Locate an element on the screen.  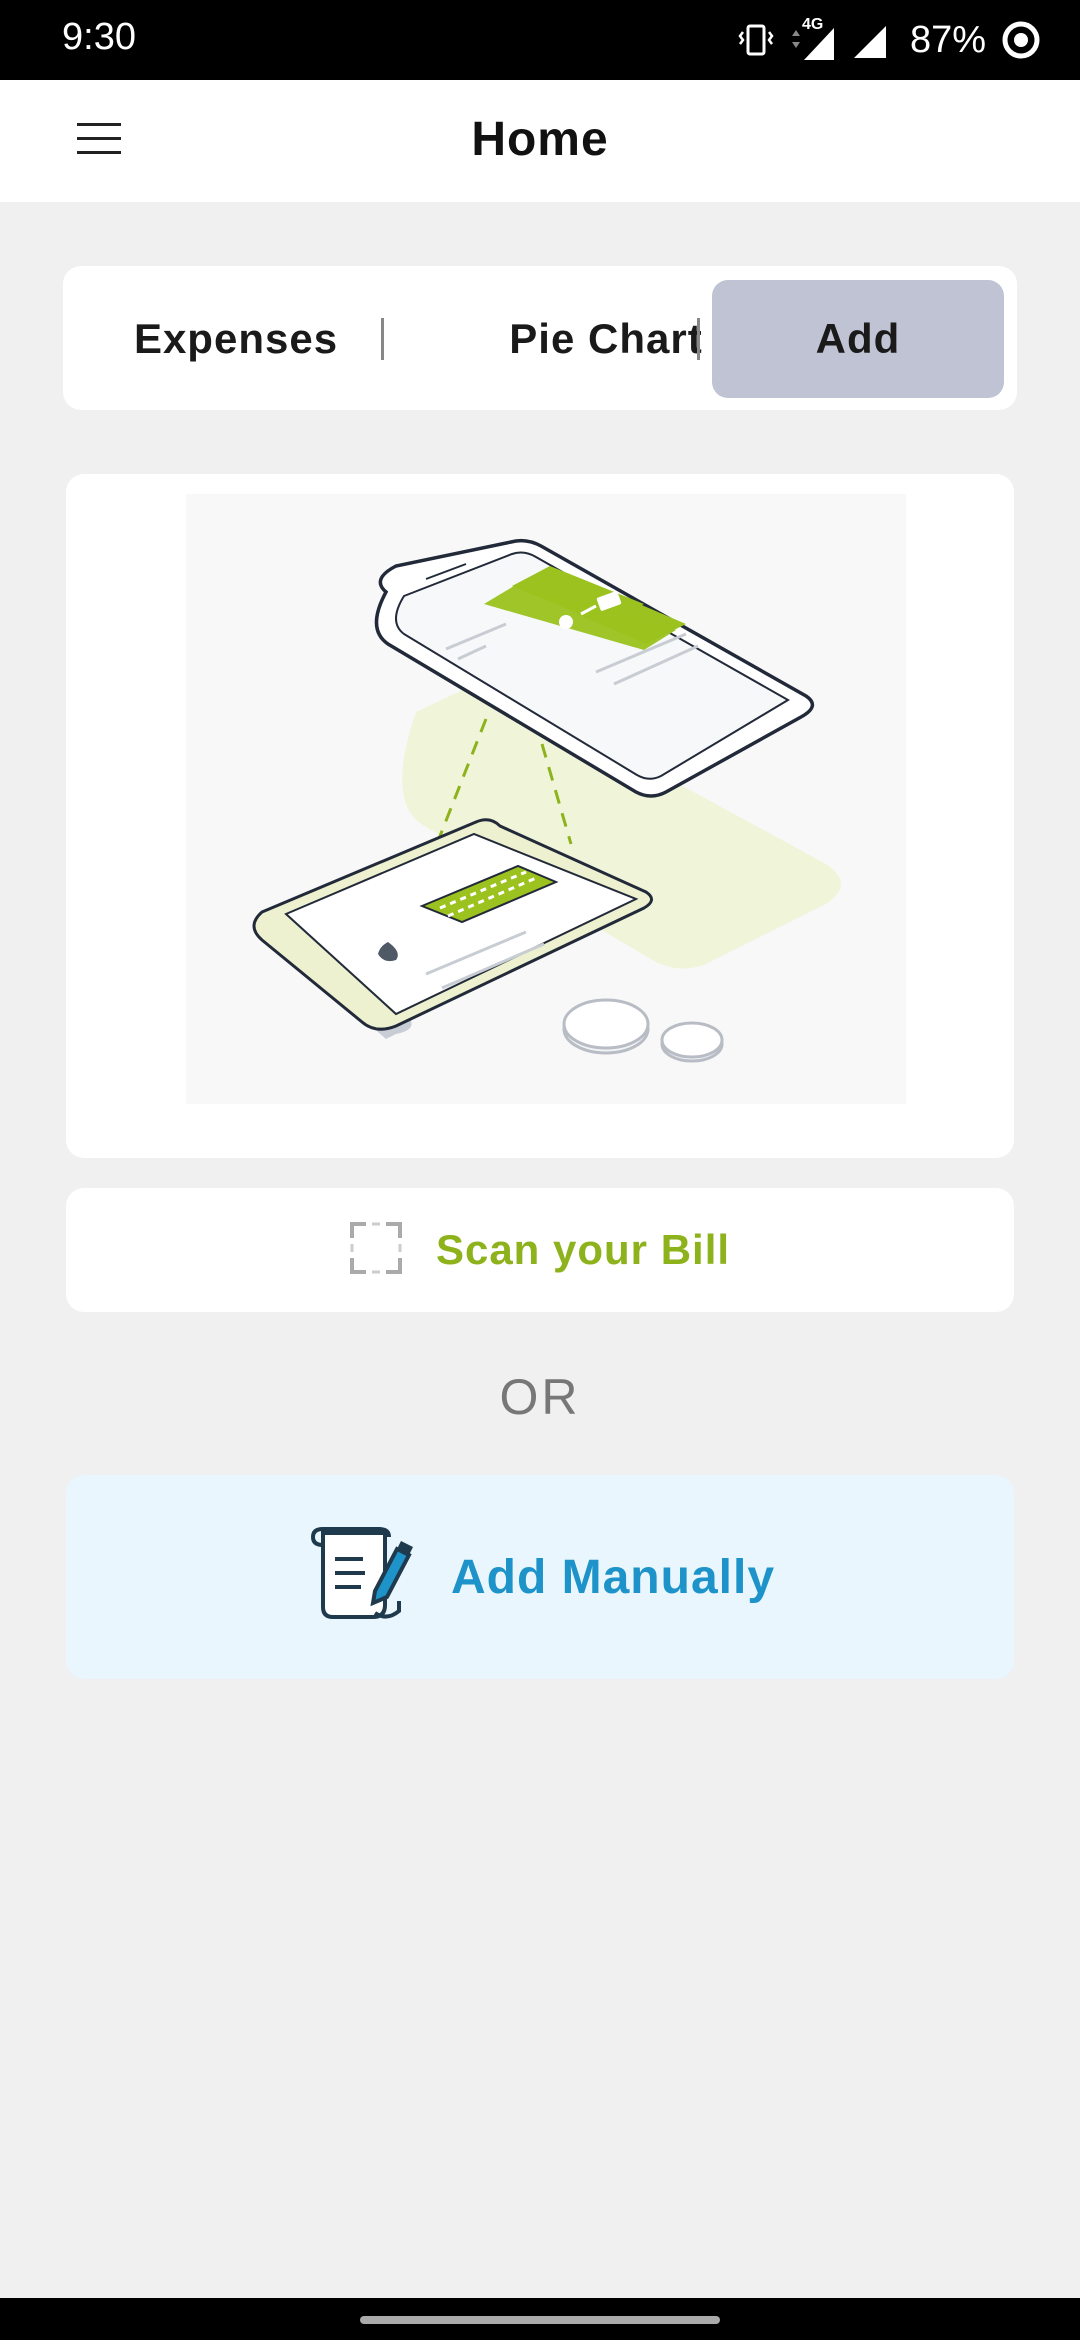
navigation-bar is located at coordinates (540, 2319).